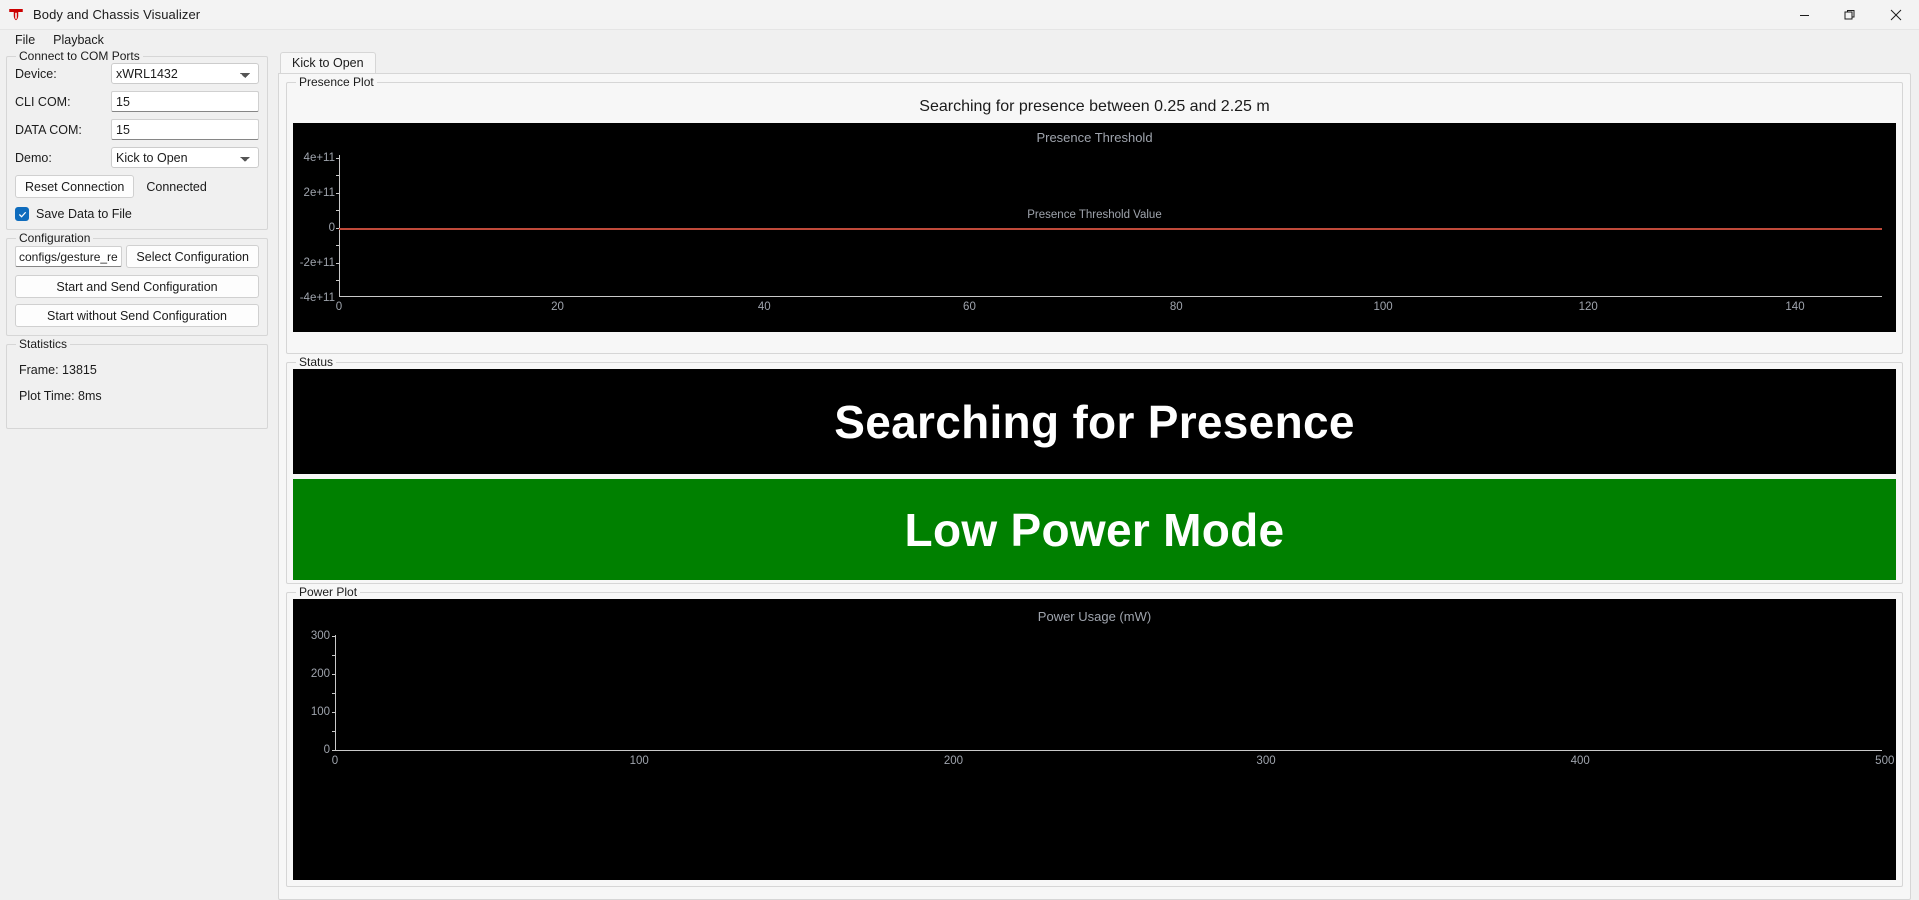 Image resolution: width=1919 pixels, height=900 pixels. I want to click on menu-item-playback: Playback, so click(78, 40).